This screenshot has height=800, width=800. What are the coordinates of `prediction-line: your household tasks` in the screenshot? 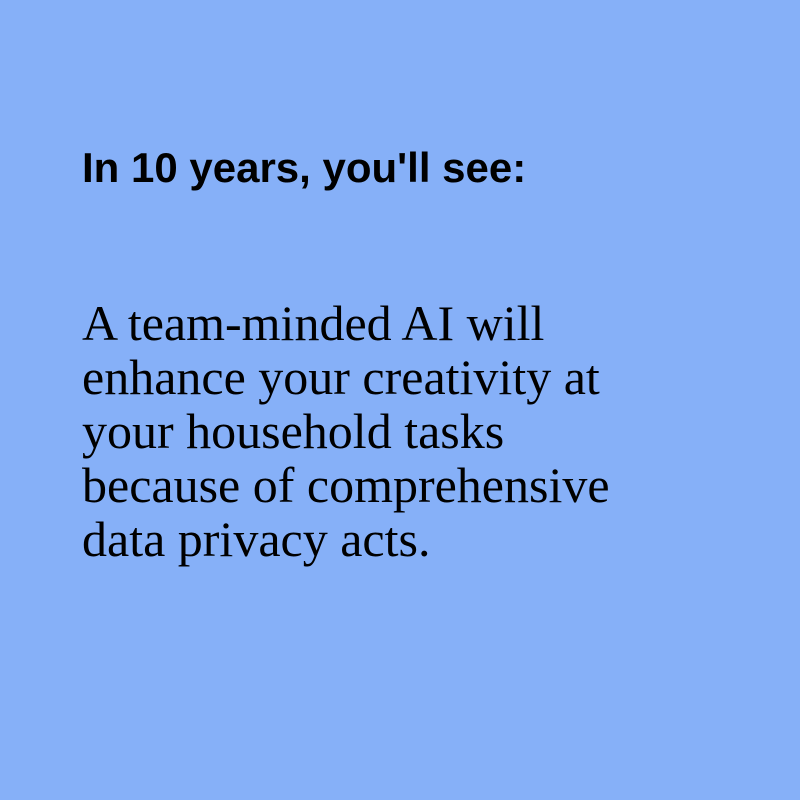 It's located at (293, 431).